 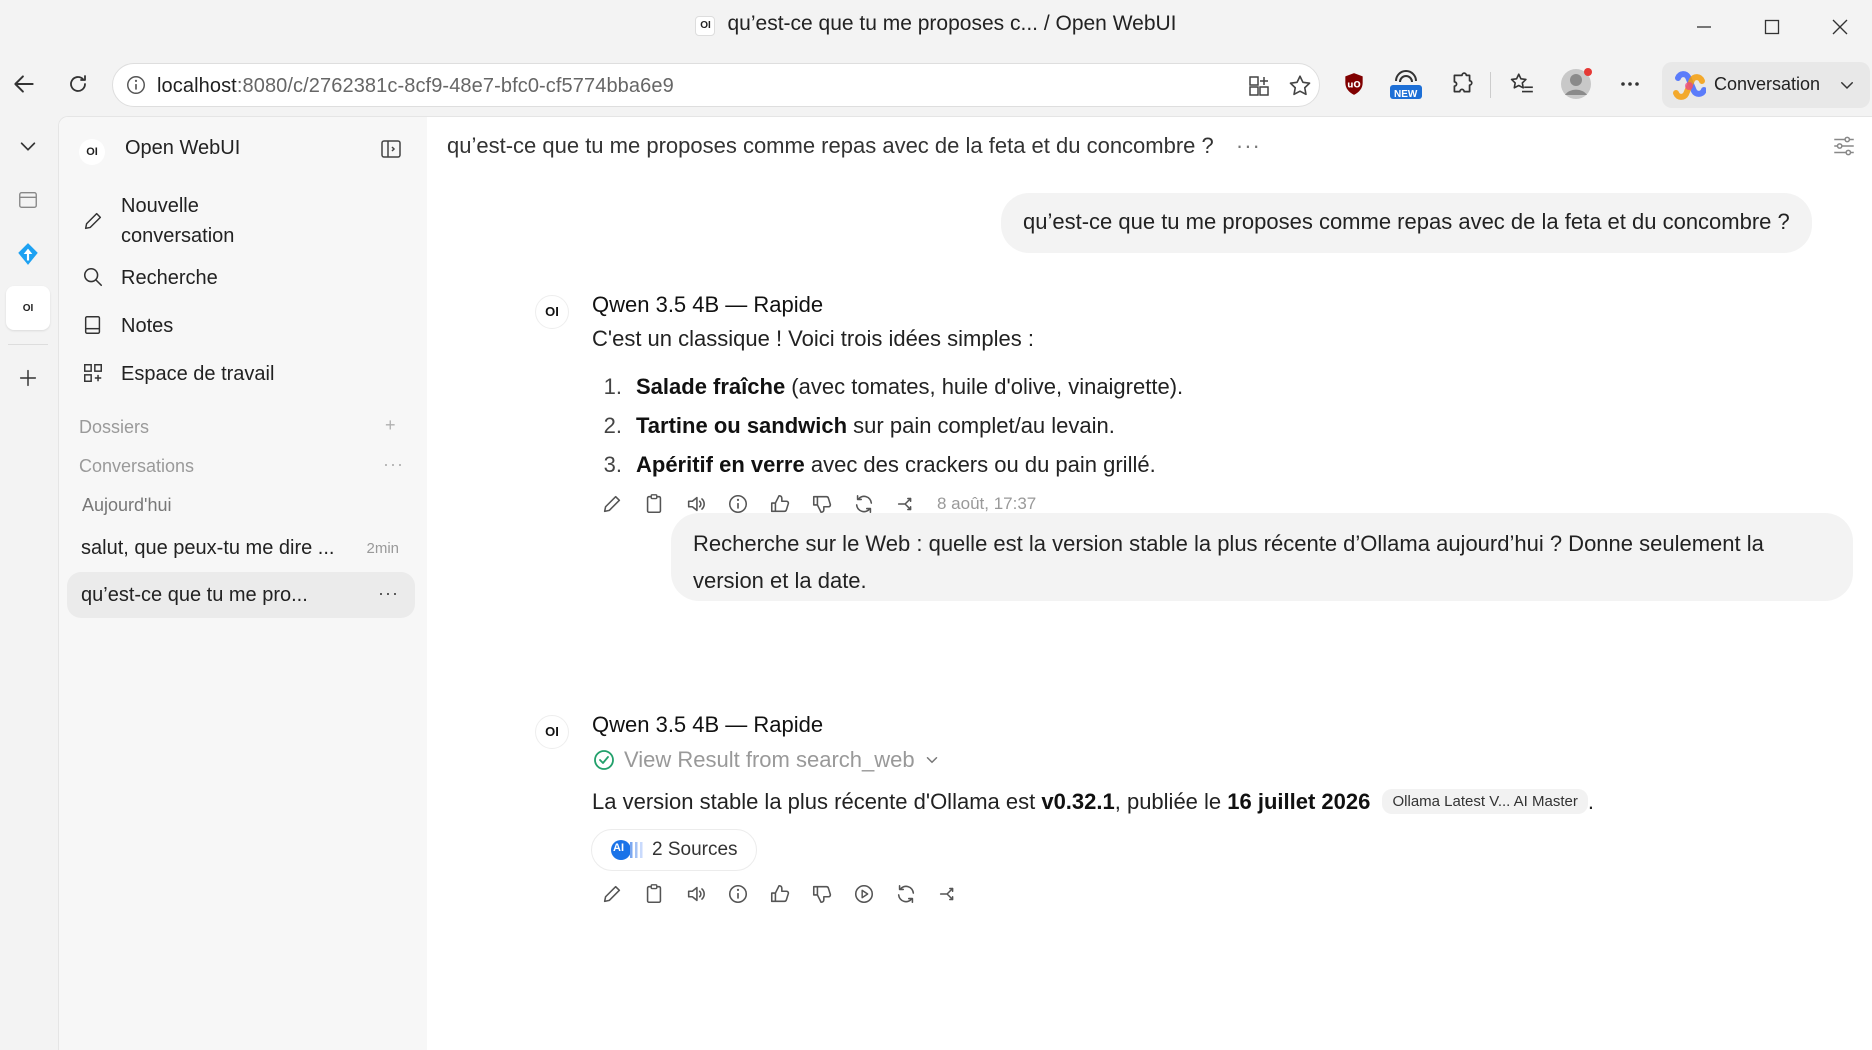 I want to click on chat-more-button: ···, so click(x=1248, y=145).